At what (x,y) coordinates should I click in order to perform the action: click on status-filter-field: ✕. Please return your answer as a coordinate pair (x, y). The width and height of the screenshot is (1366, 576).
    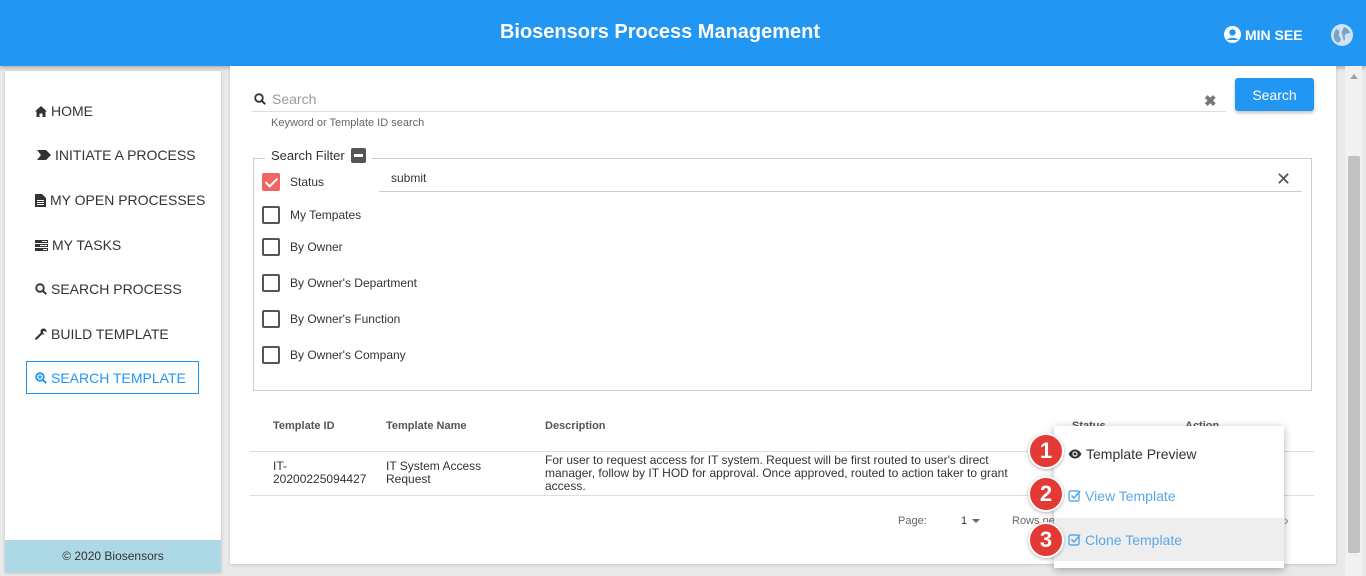
    Looking at the image, I should click on (840, 179).